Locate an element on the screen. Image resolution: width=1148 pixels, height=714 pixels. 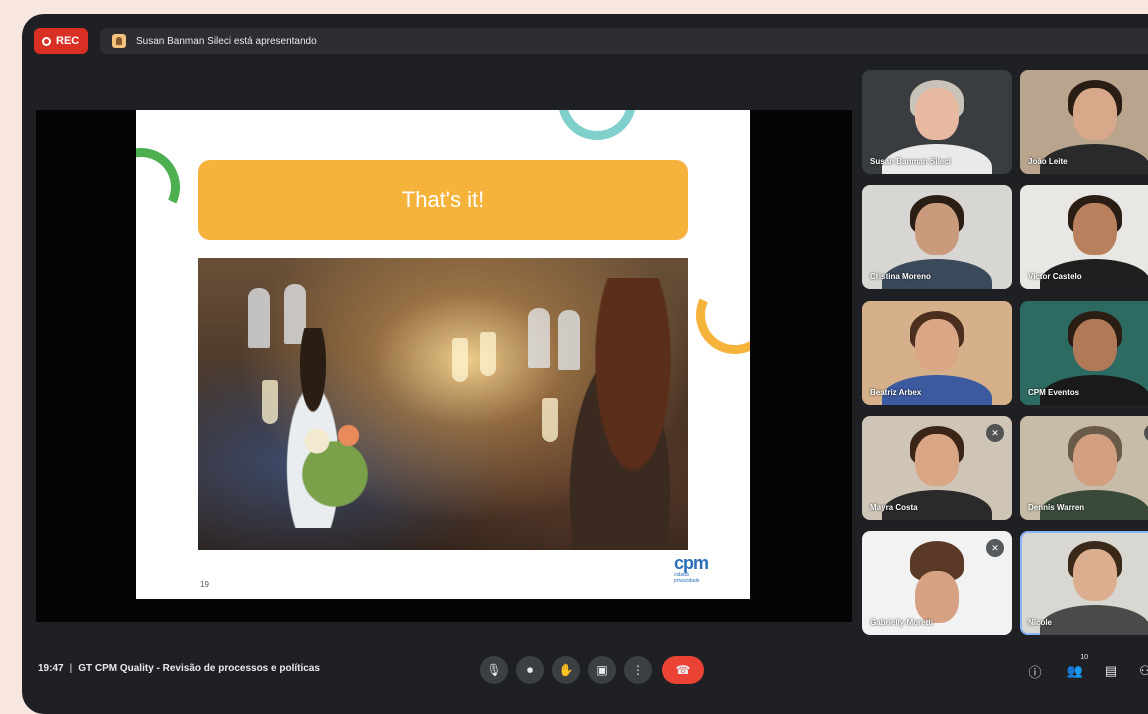
hangup-icon: ☎ is located at coordinates (683, 670).